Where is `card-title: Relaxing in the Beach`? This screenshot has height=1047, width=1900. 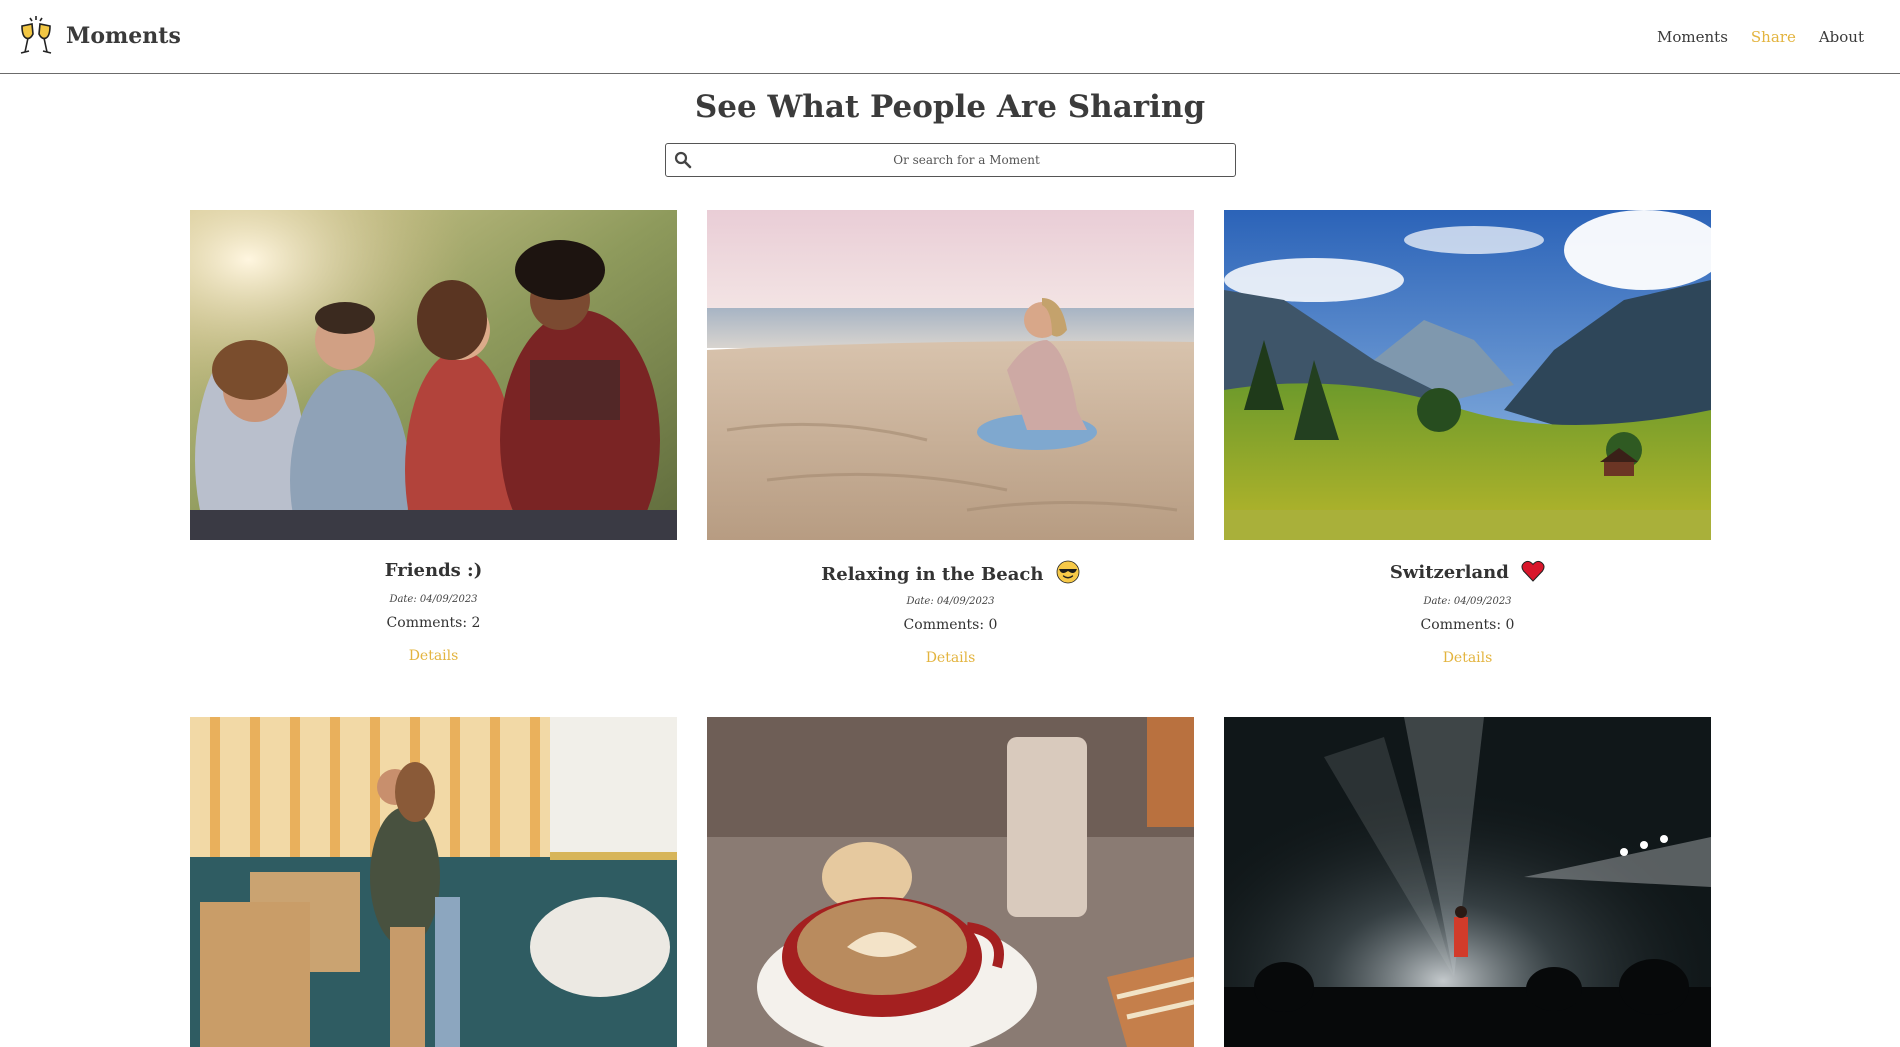
card-title: Relaxing in the Beach is located at coordinates (950, 573).